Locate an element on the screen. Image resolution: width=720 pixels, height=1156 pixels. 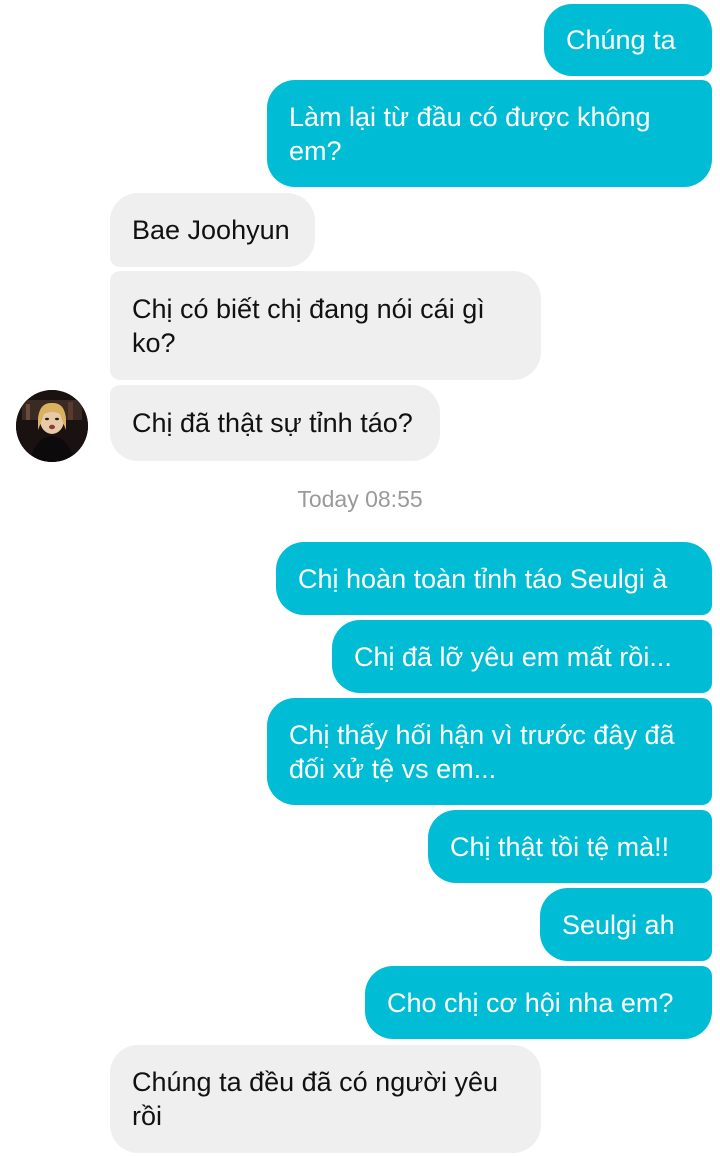
message-sent: Seulgi ah is located at coordinates (626, 924).